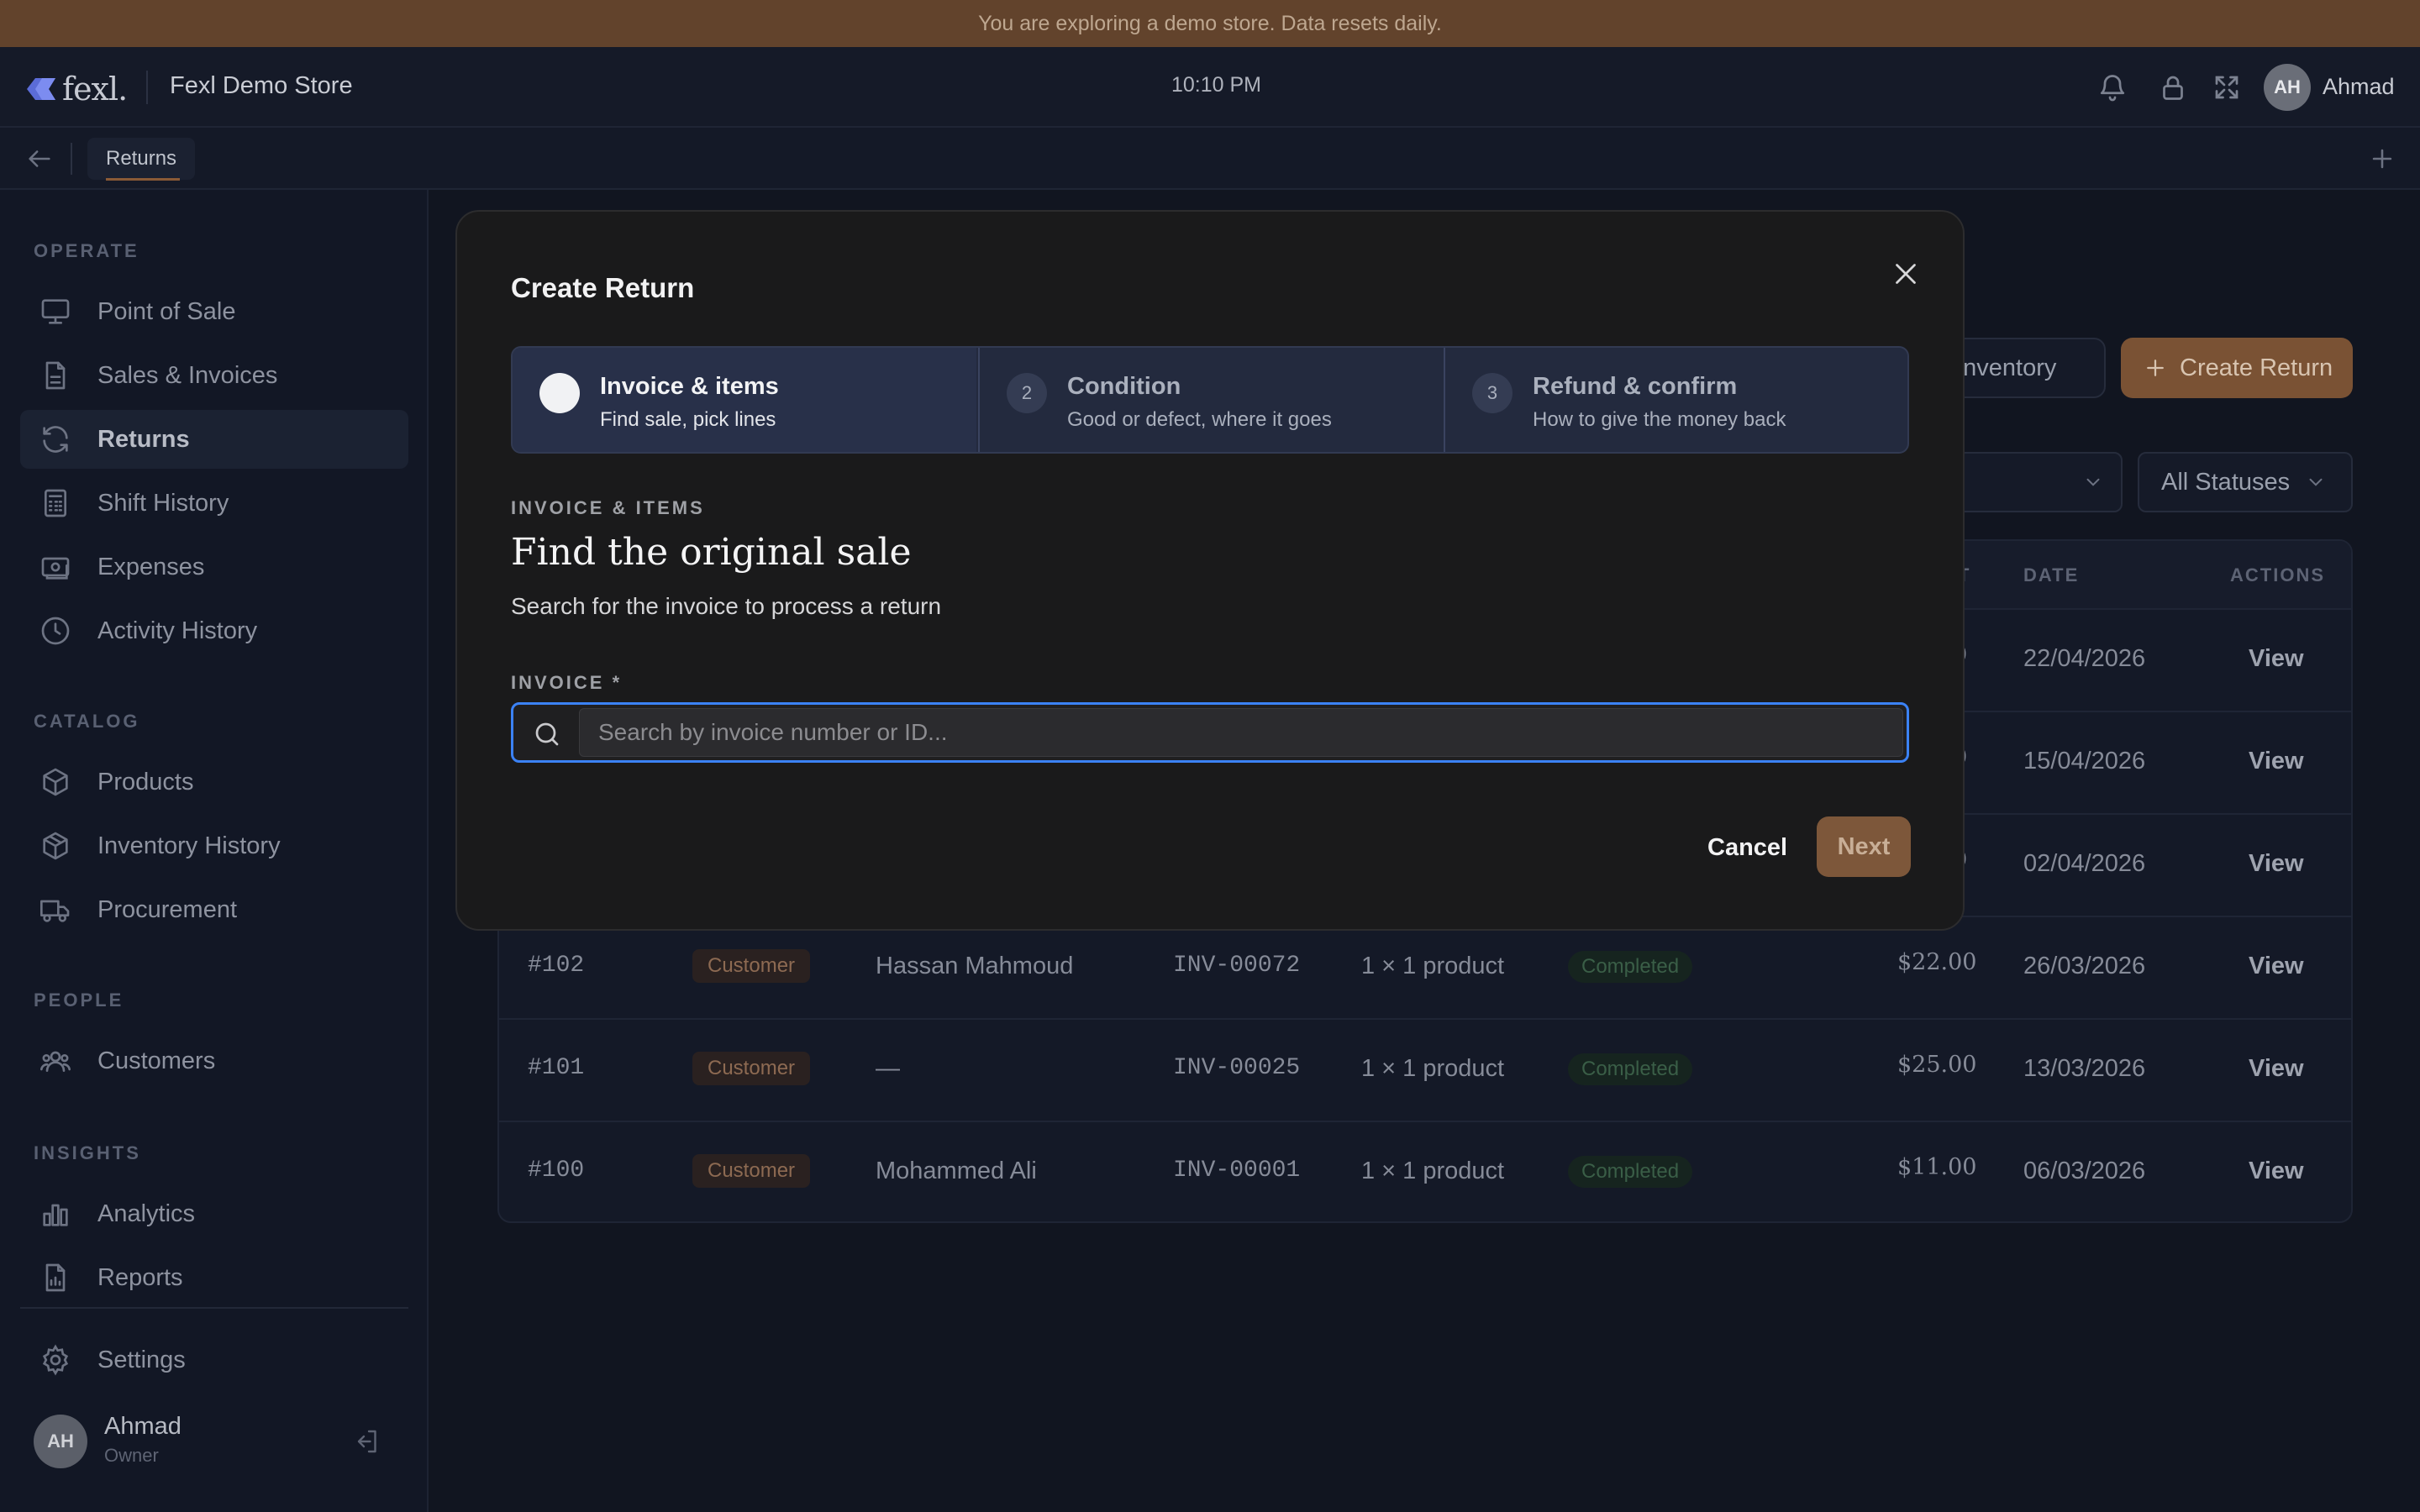  I want to click on chevron-down-icon, so click(2093, 482).